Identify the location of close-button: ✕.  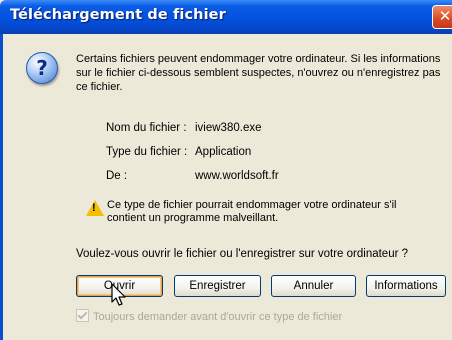
(442, 17).